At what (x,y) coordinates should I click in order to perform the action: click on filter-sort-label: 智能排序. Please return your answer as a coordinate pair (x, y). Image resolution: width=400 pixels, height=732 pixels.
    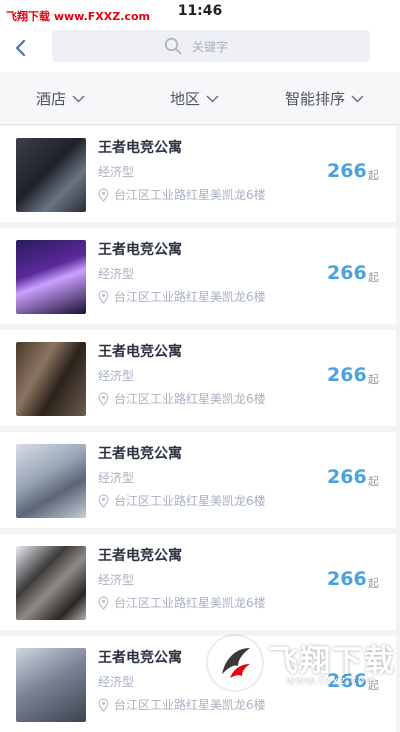
    Looking at the image, I should click on (315, 99).